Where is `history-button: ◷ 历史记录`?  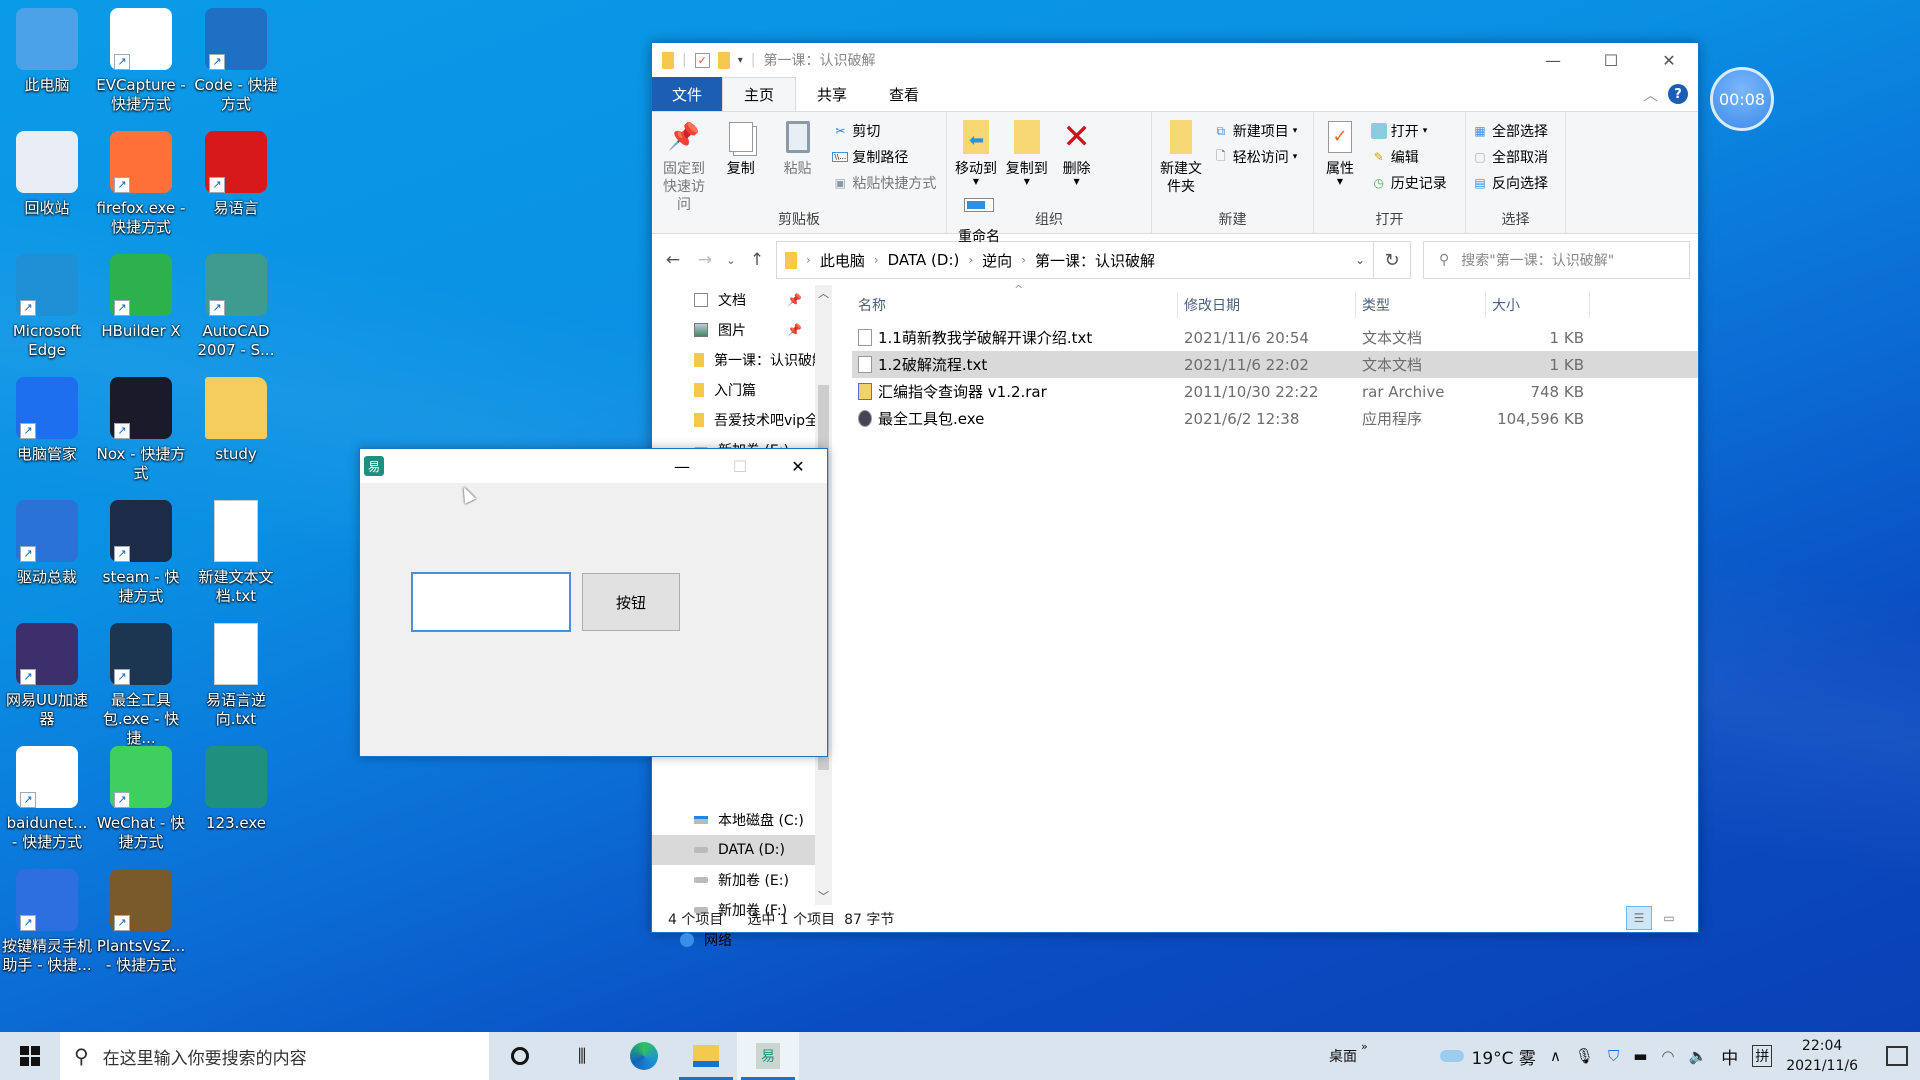
history-button: ◷ 历史记录 is located at coordinates (1409, 183).